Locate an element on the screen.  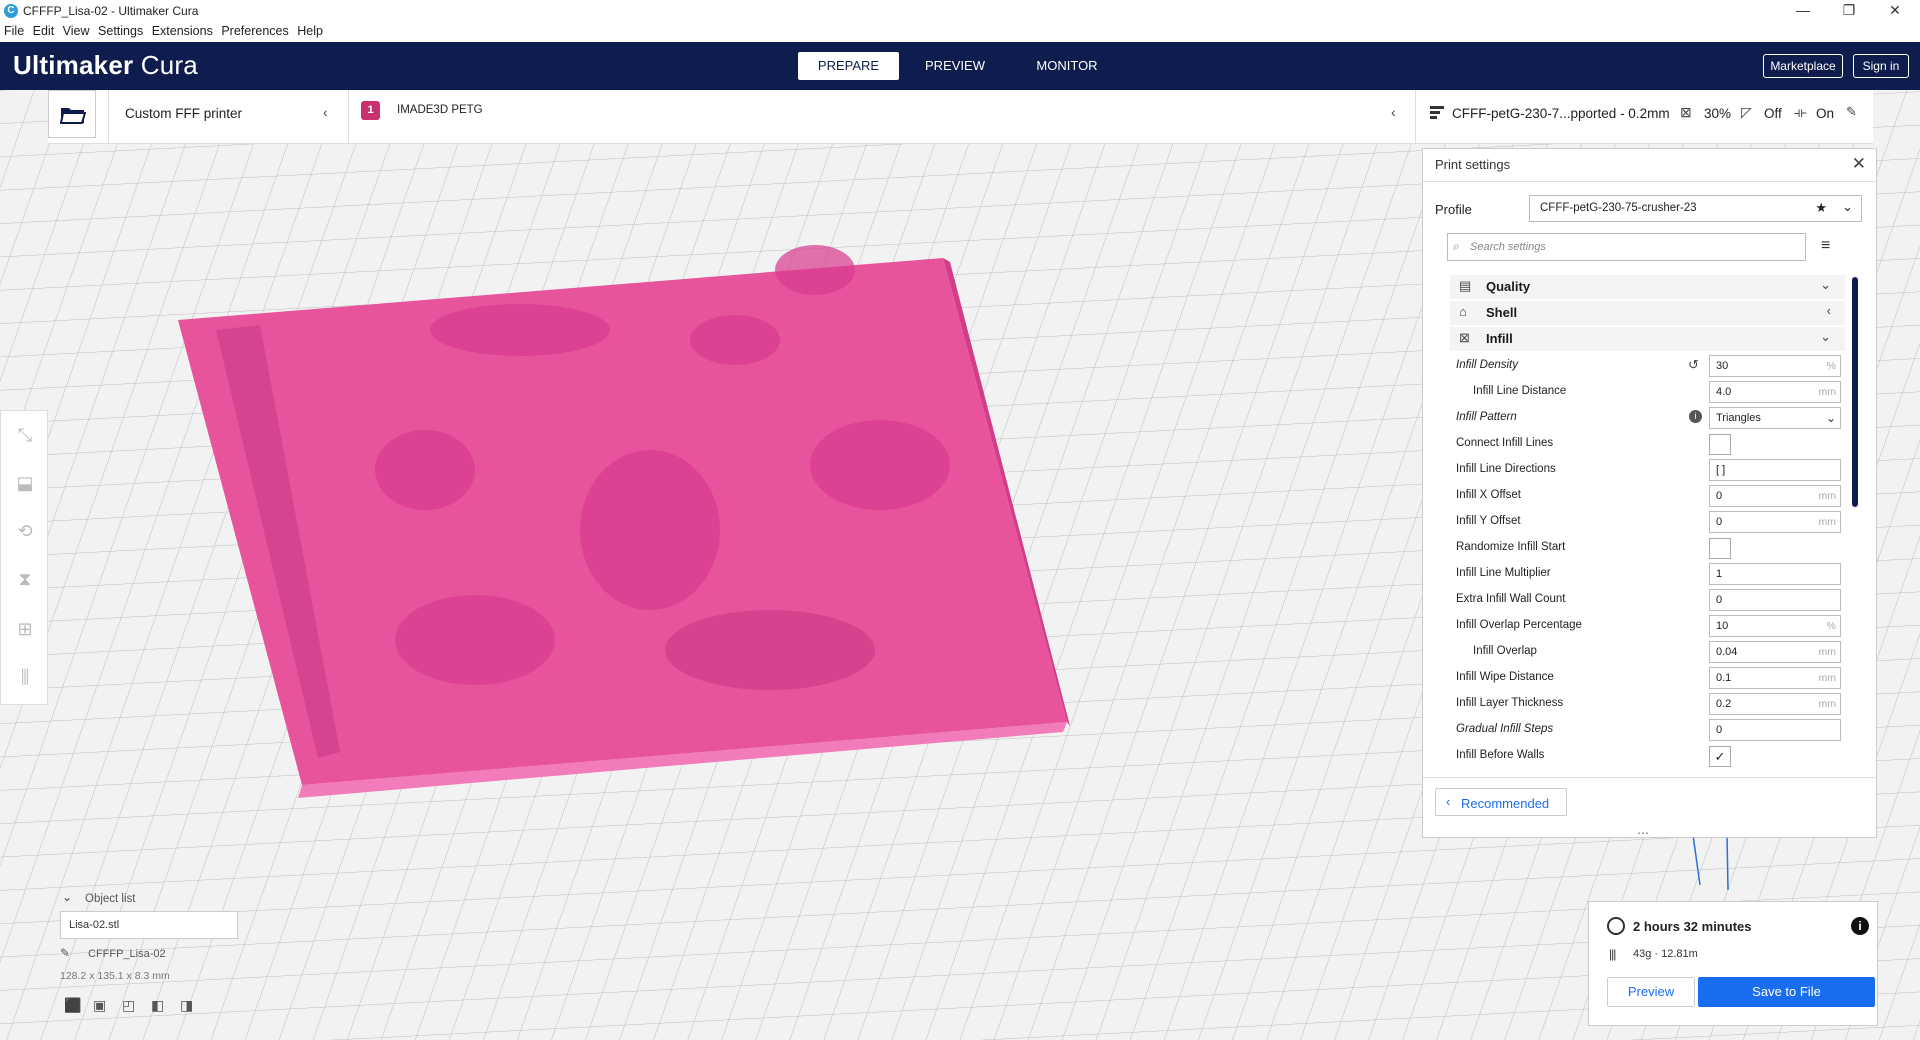
setting-input: 0.04 mm is located at coordinates (1775, 652).